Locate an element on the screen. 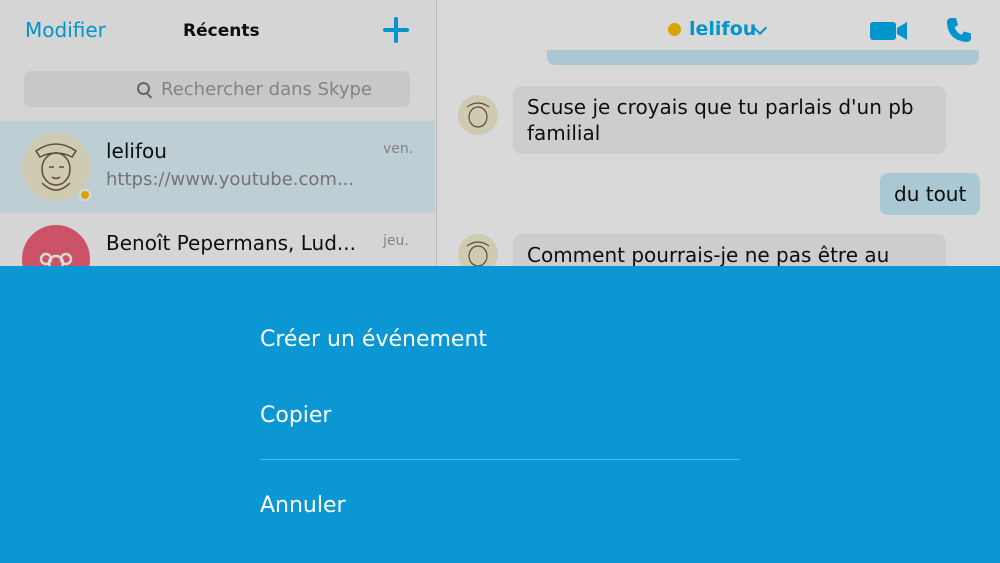 Image resolution: width=1000 pixels, height=563 pixels. create-event-button: Créer un événement is located at coordinates (373, 339).